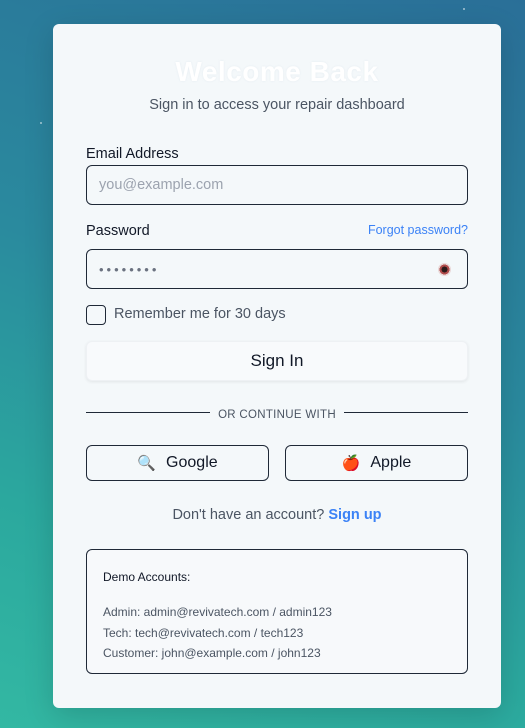 This screenshot has width=525, height=728. I want to click on email-field: you@example.com, so click(277, 185).